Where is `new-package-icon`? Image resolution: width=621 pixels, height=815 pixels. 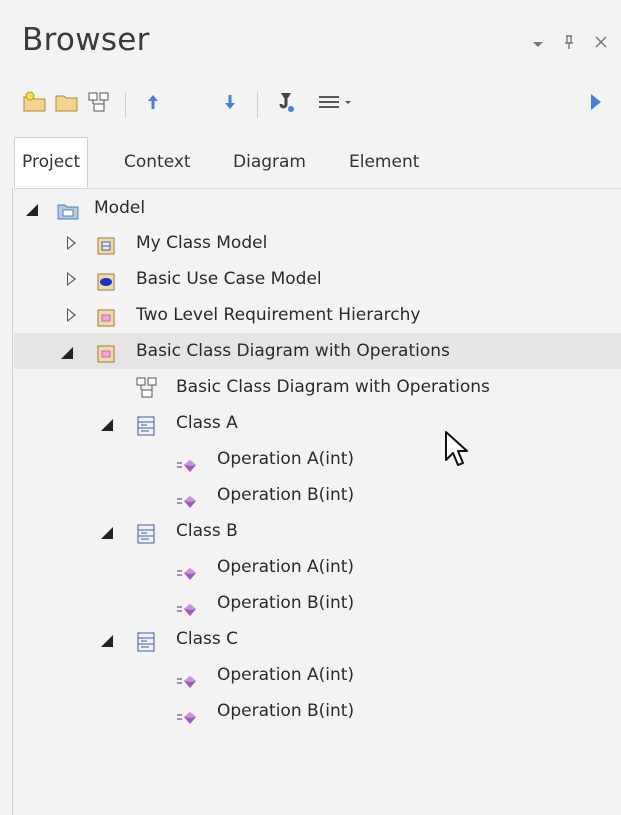 new-package-icon is located at coordinates (35, 102).